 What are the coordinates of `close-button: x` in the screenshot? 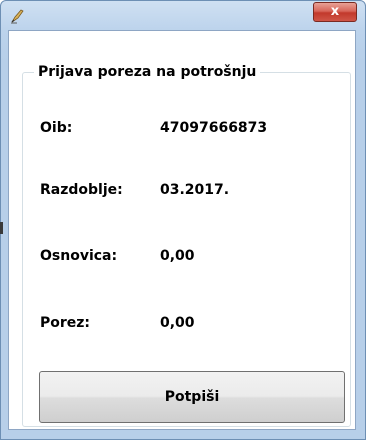 It's located at (335, 12).